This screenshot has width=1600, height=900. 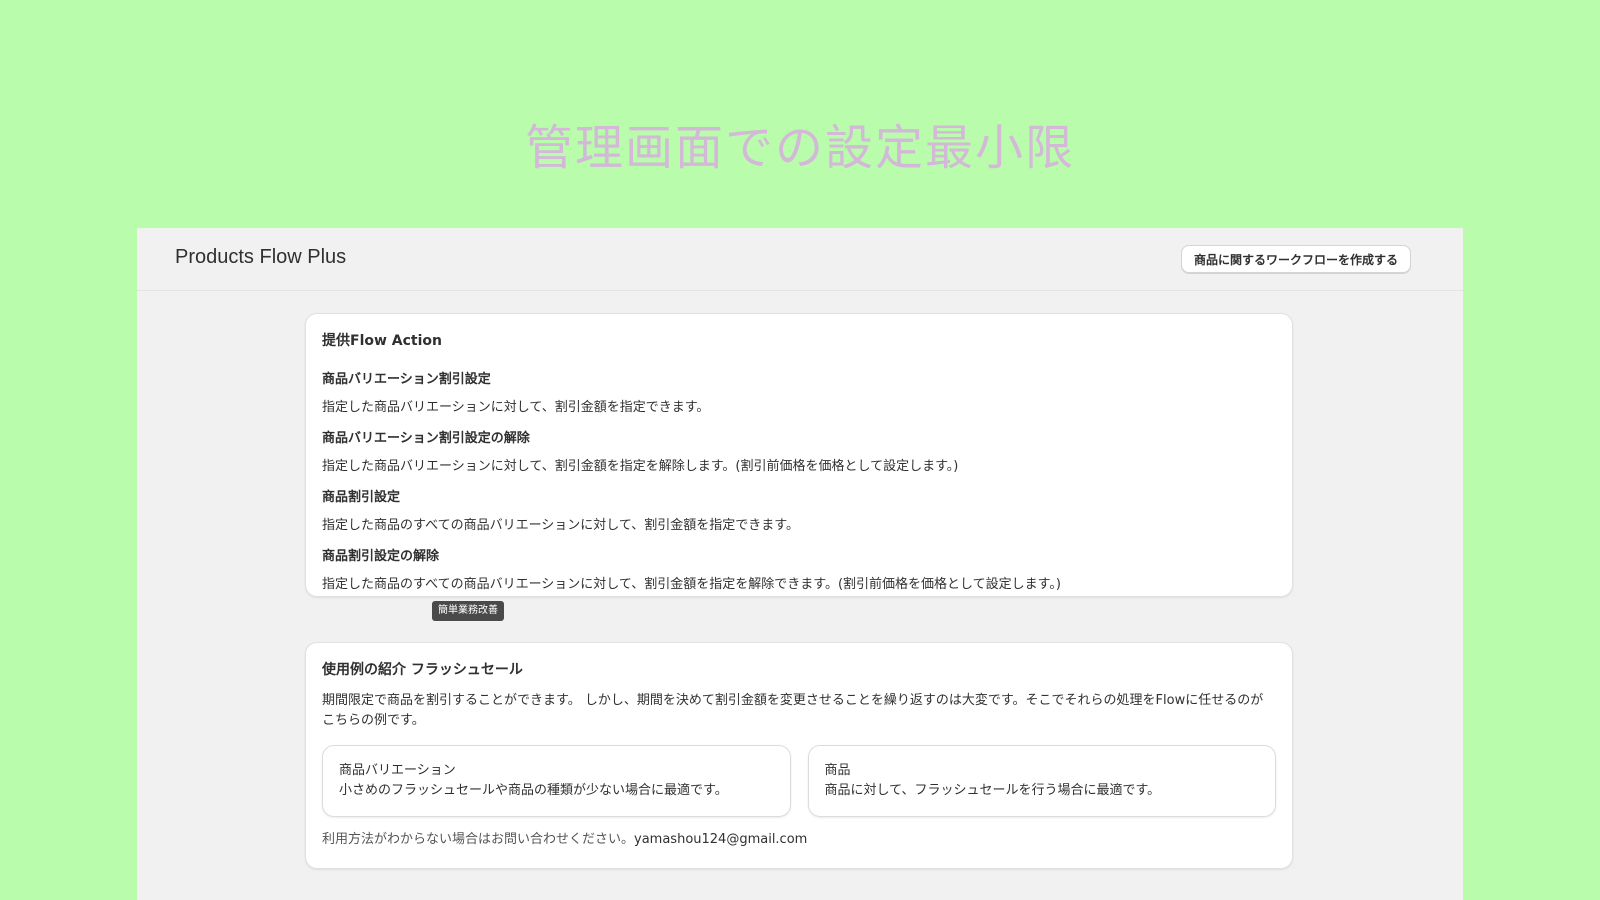 What do you see at coordinates (721, 839) in the screenshot?
I see `contact-email: yamashou124@gmail.com` at bounding box center [721, 839].